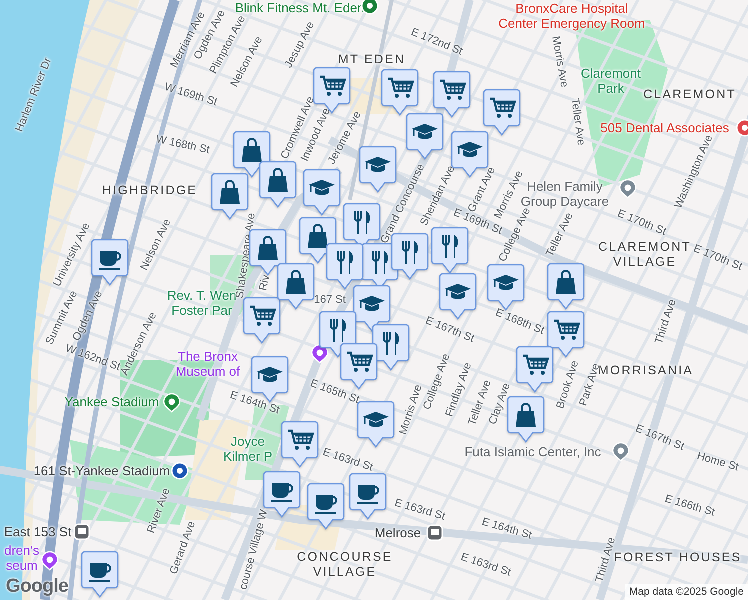 This screenshot has height=600, width=748. Describe the element at coordinates (335, 392) in the screenshot. I see `street-label: E 165th St` at that location.